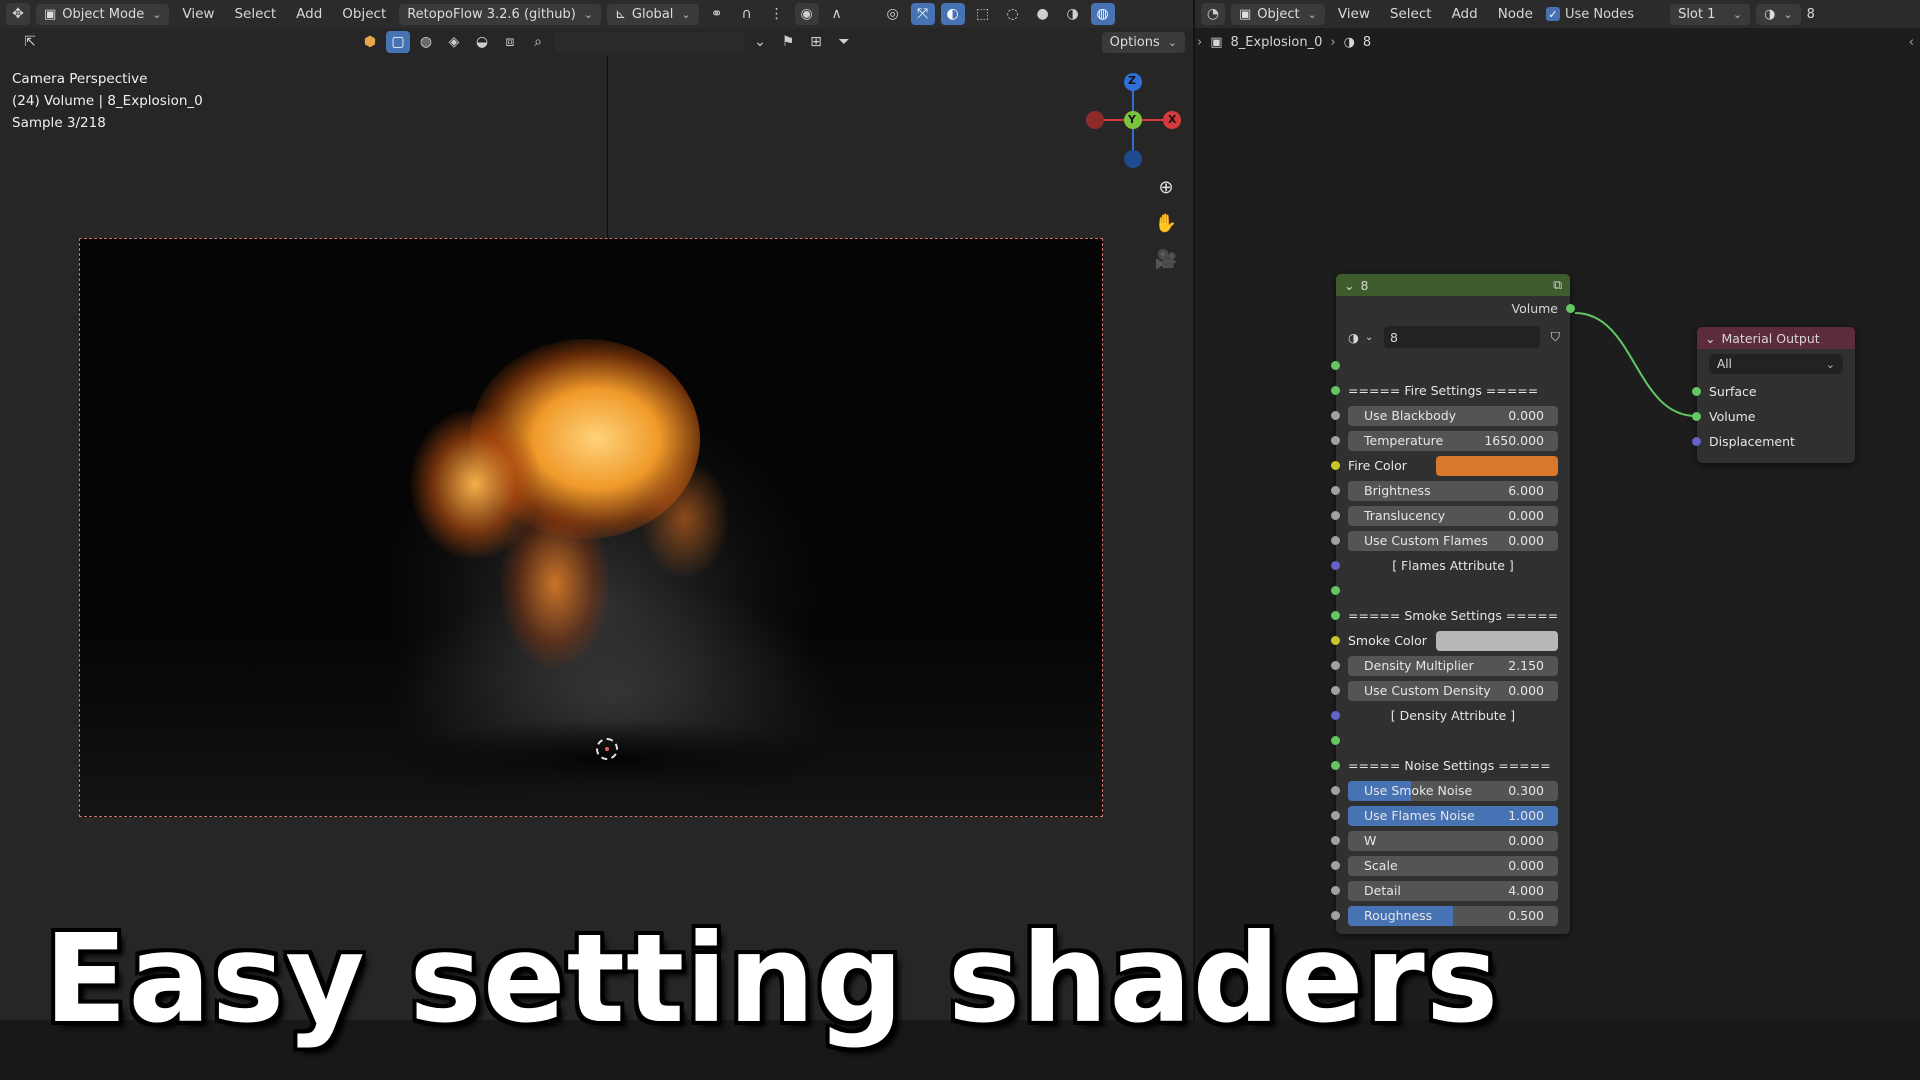 The image size is (1920, 1080). I want to click on texture-icon: ◈, so click(454, 42).